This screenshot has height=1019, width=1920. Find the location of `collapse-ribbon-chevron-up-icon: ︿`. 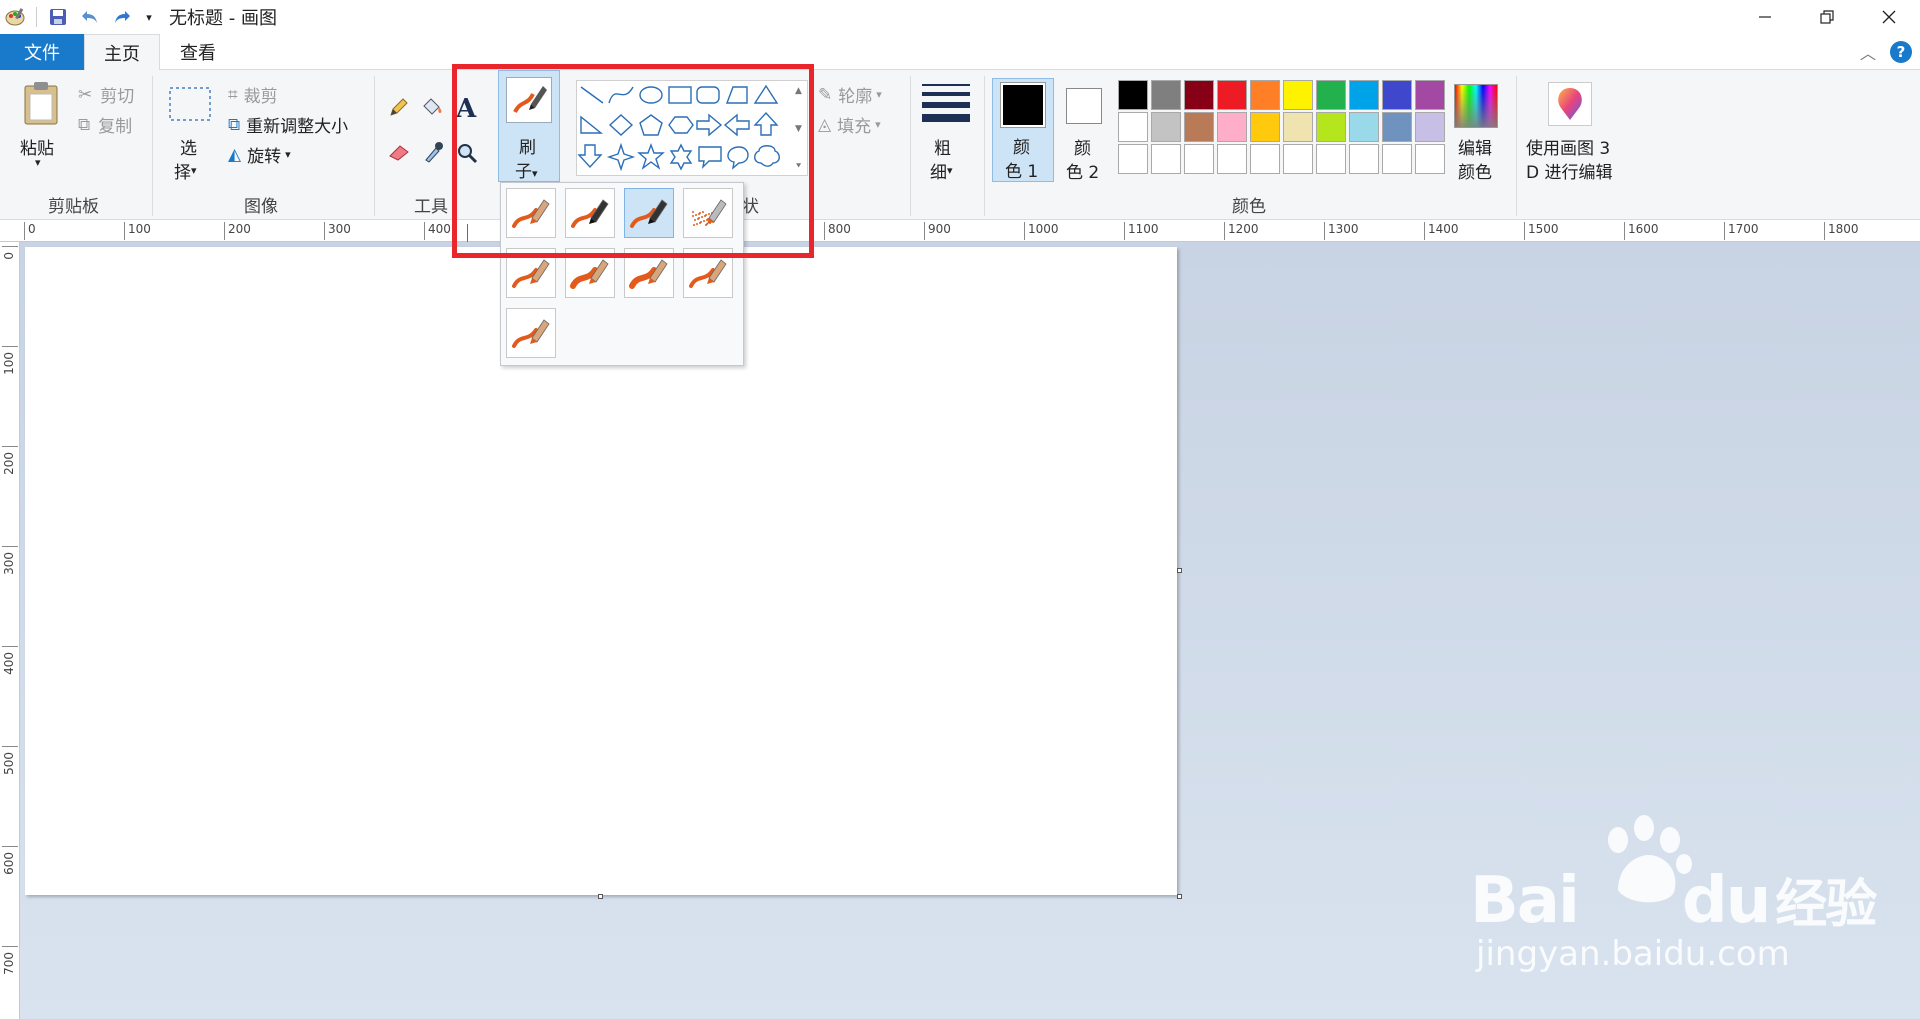

collapse-ribbon-chevron-up-icon: ︿ is located at coordinates (1868, 52).